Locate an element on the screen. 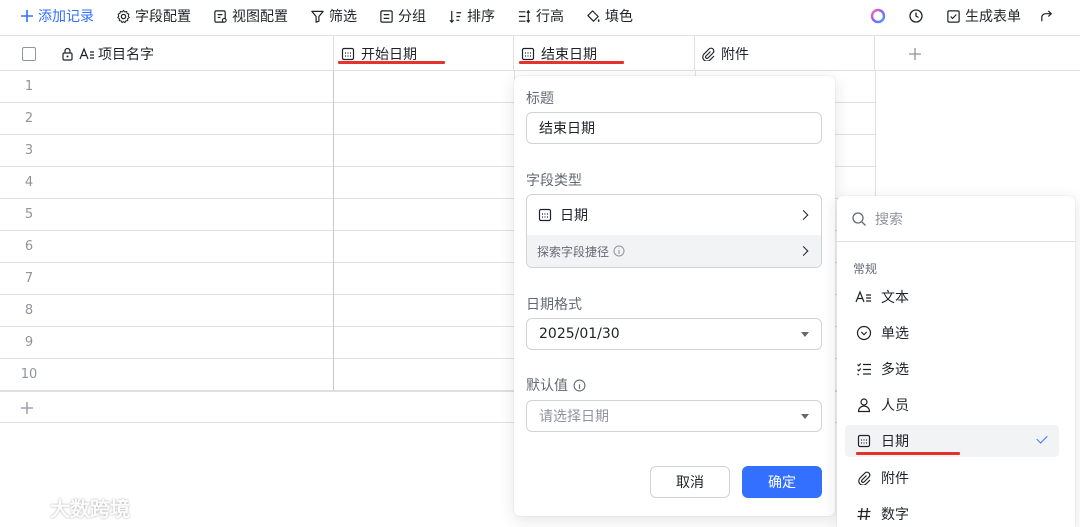 This screenshot has height=527, width=1080. row-height-button: 行高 is located at coordinates (540, 16).